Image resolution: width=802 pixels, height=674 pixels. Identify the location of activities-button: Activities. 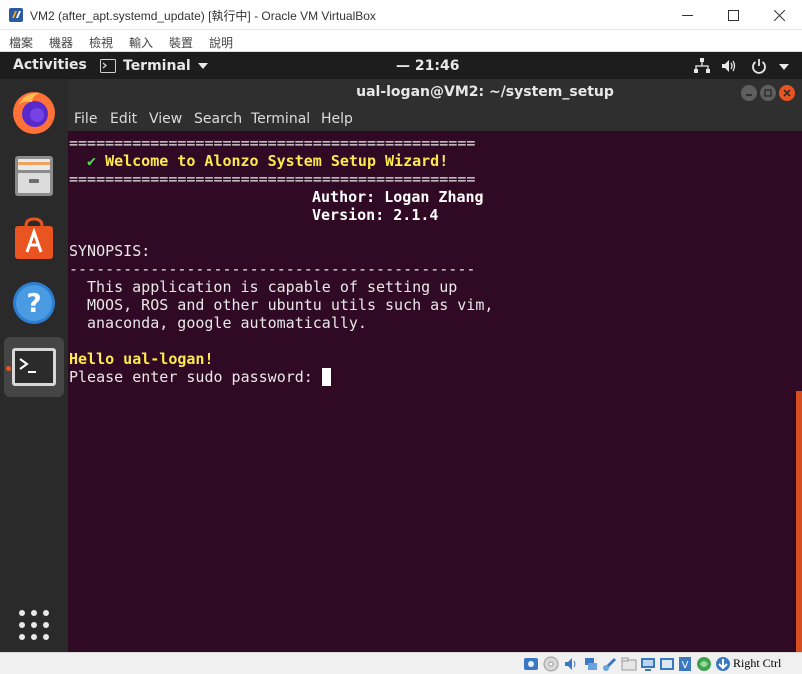
(50, 65).